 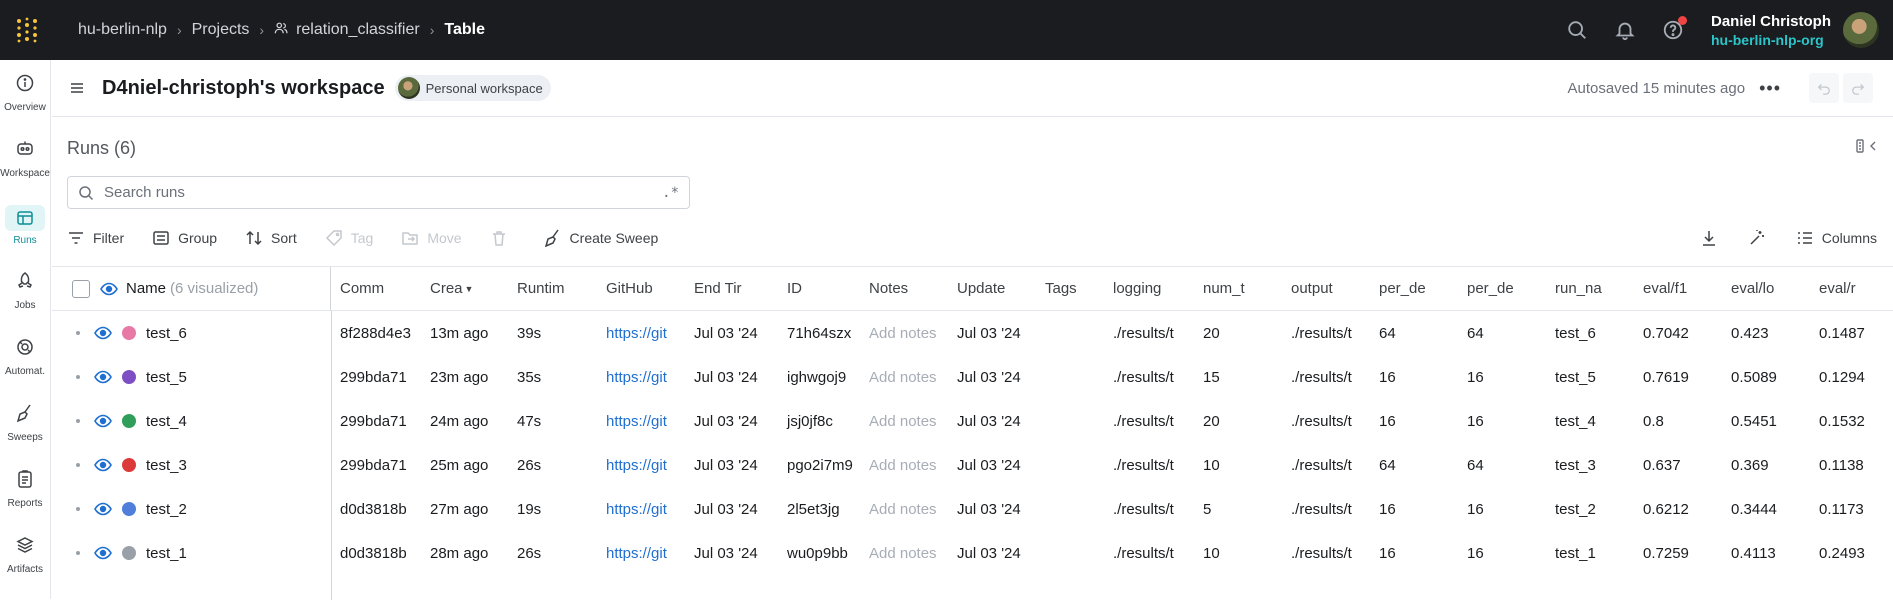 What do you see at coordinates (25, 225) in the screenshot?
I see `nav-runs: Runs` at bounding box center [25, 225].